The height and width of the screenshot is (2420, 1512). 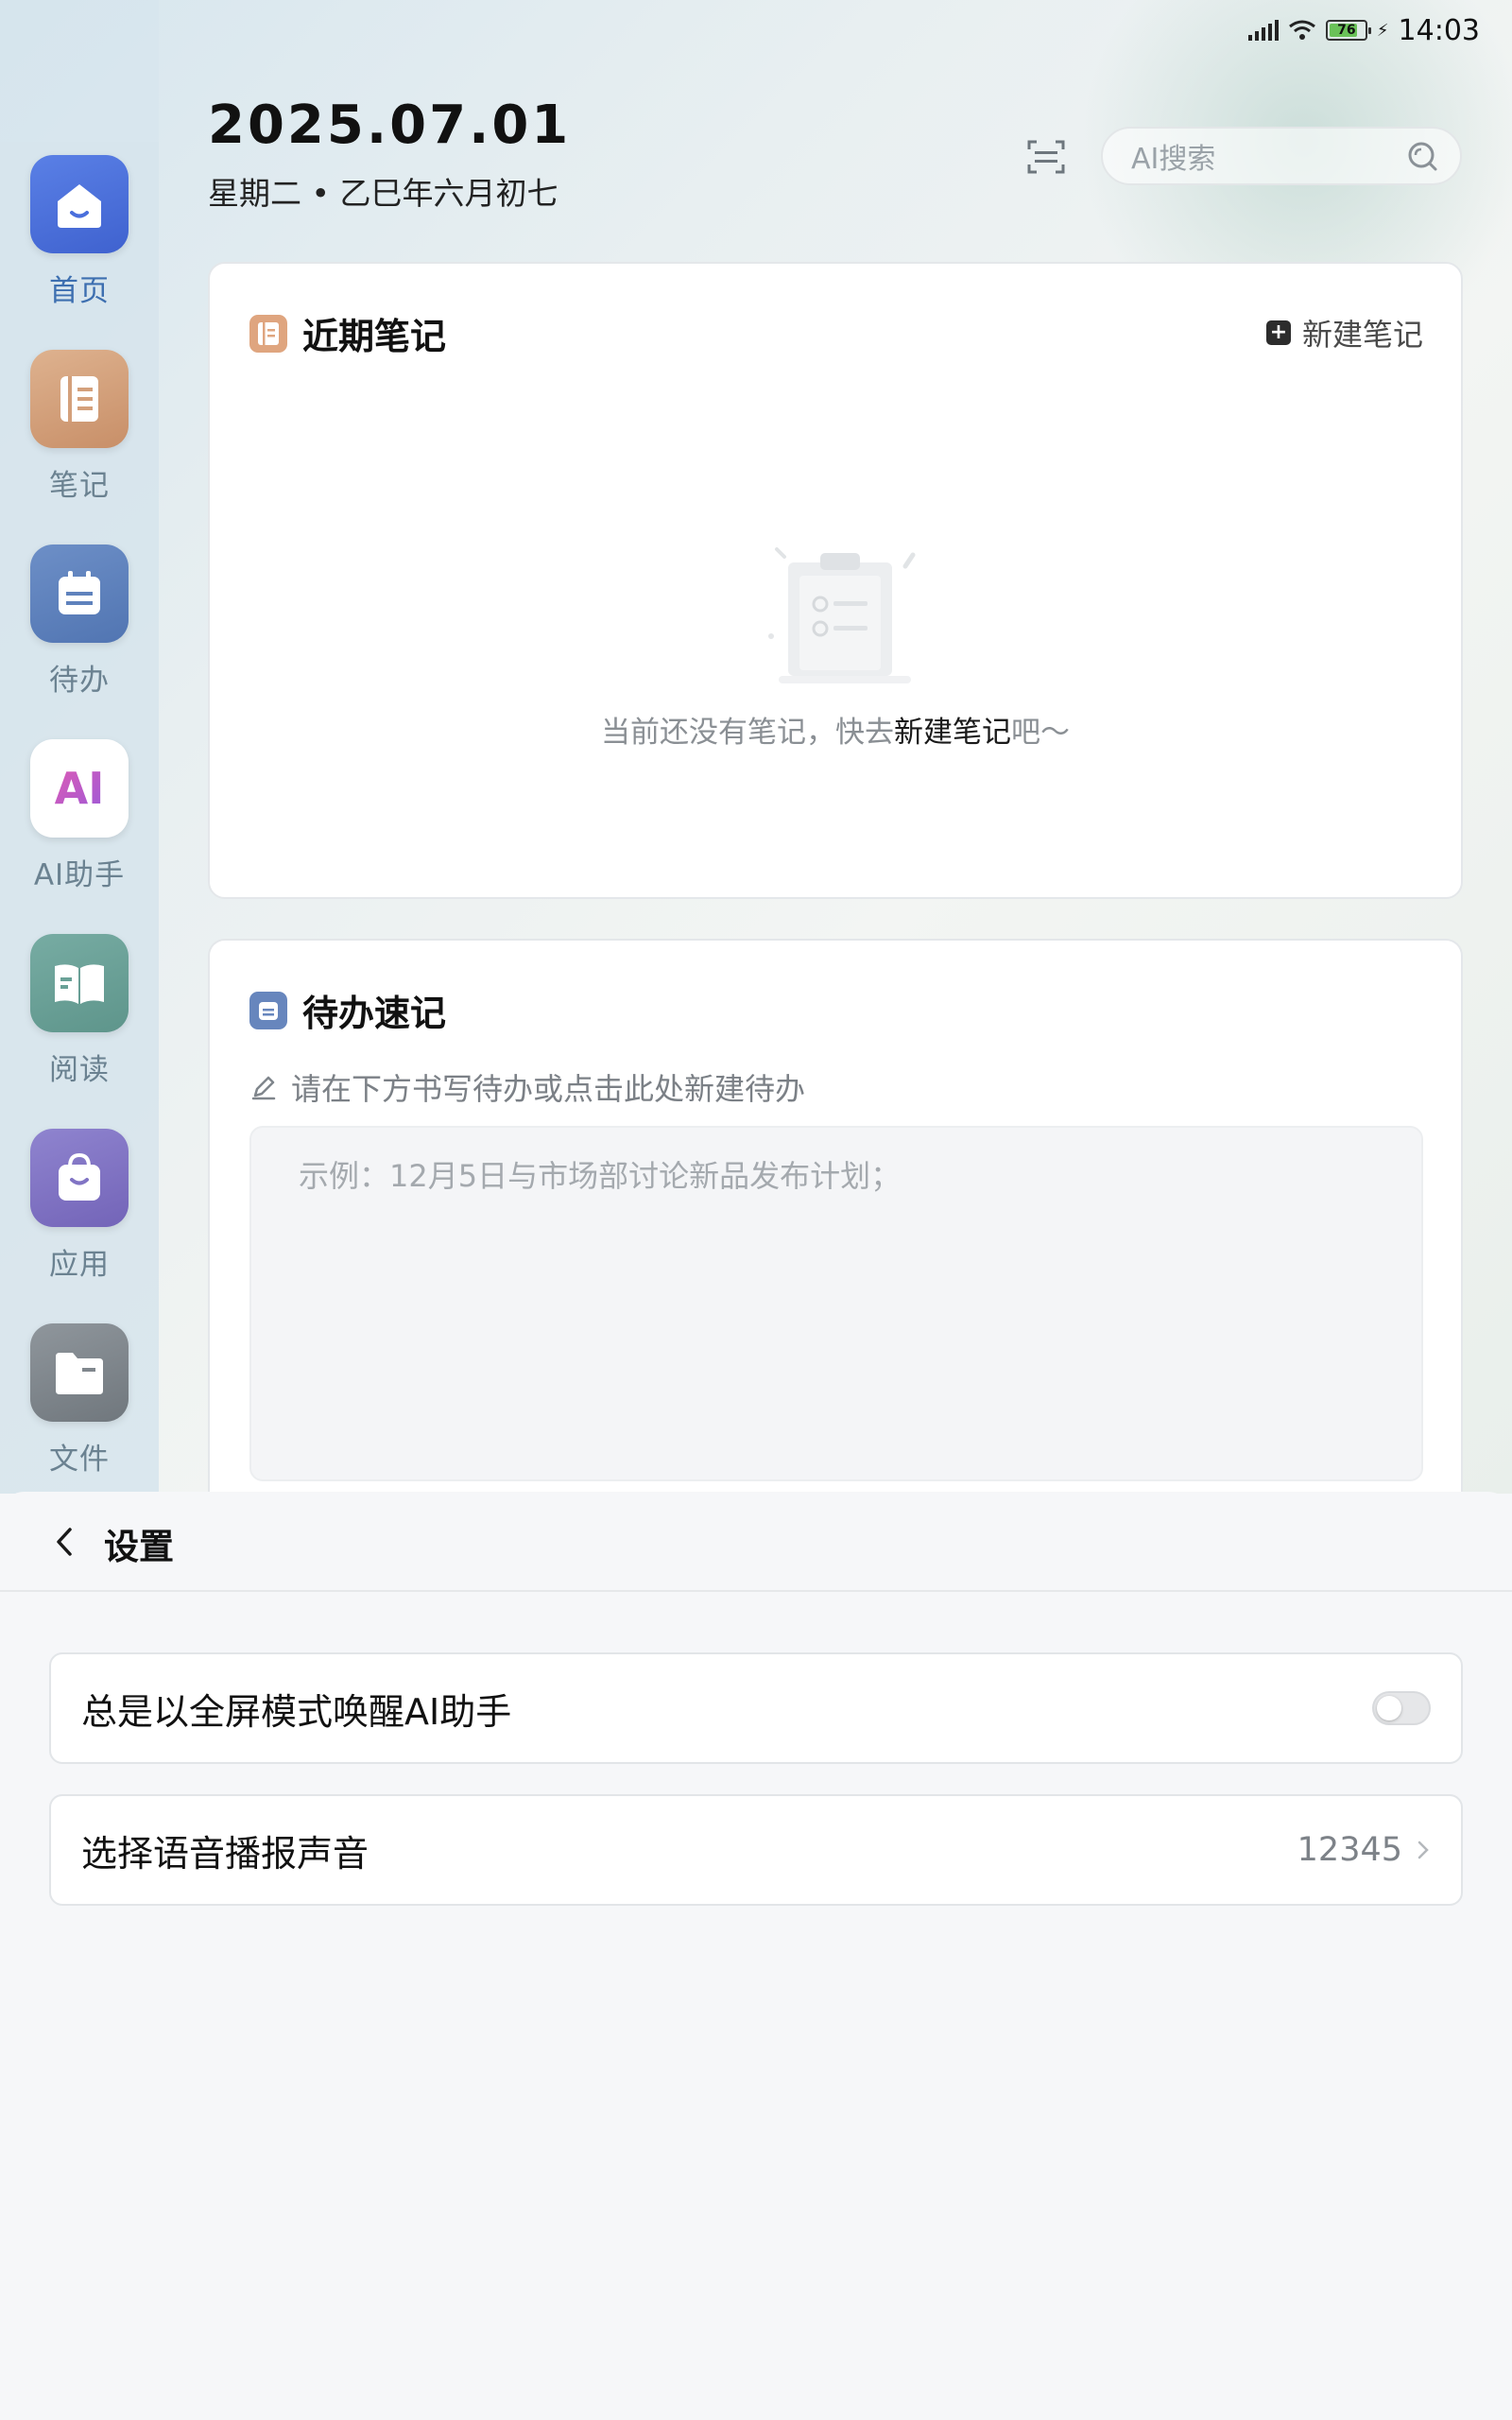 I want to click on sidebar-item-label: 笔记, so click(x=79, y=486).